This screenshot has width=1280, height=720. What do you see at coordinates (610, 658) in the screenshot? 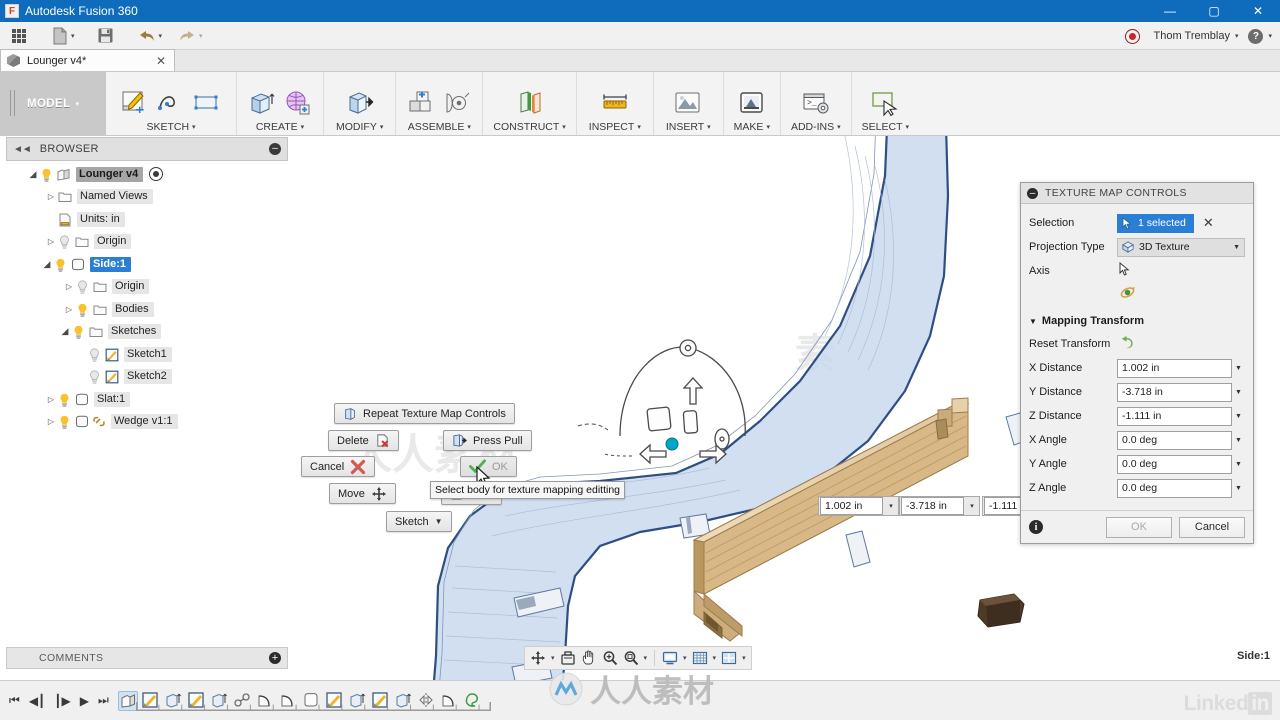
I see `zoom-window-button` at bounding box center [610, 658].